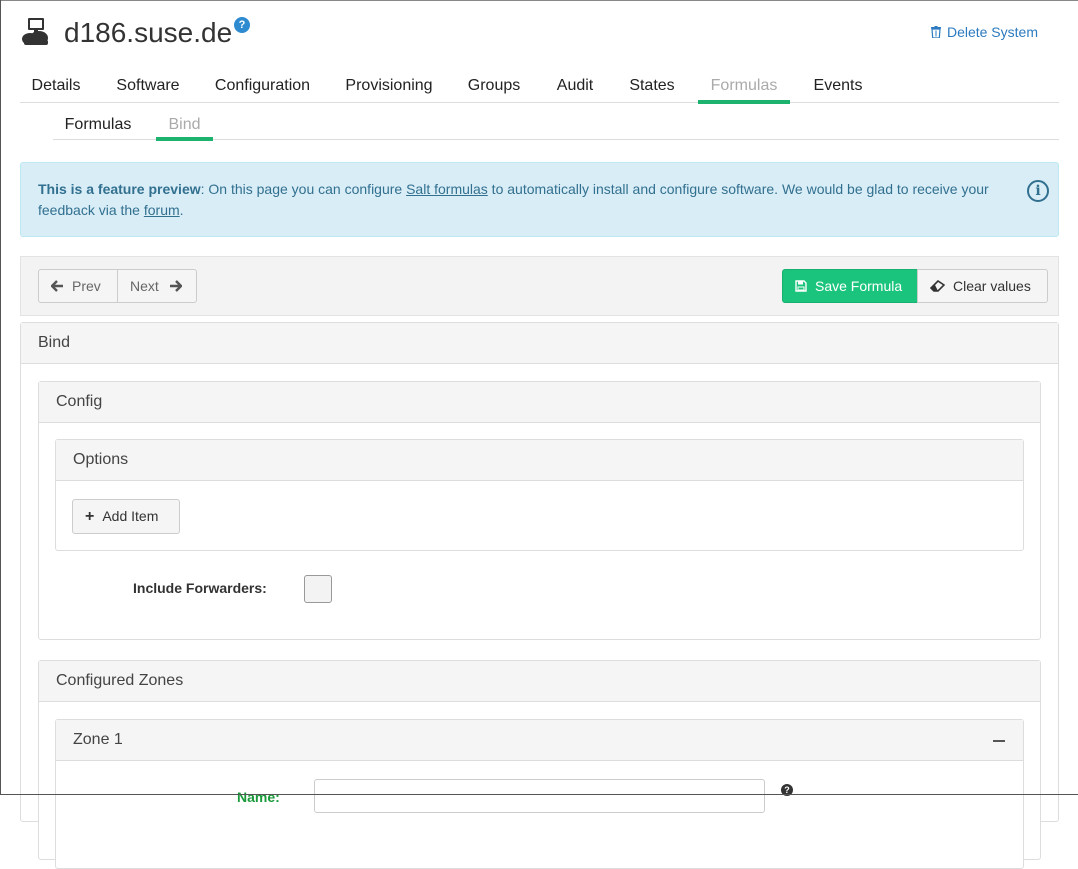  I want to click on bind-panel-title: Bind, so click(539, 343).